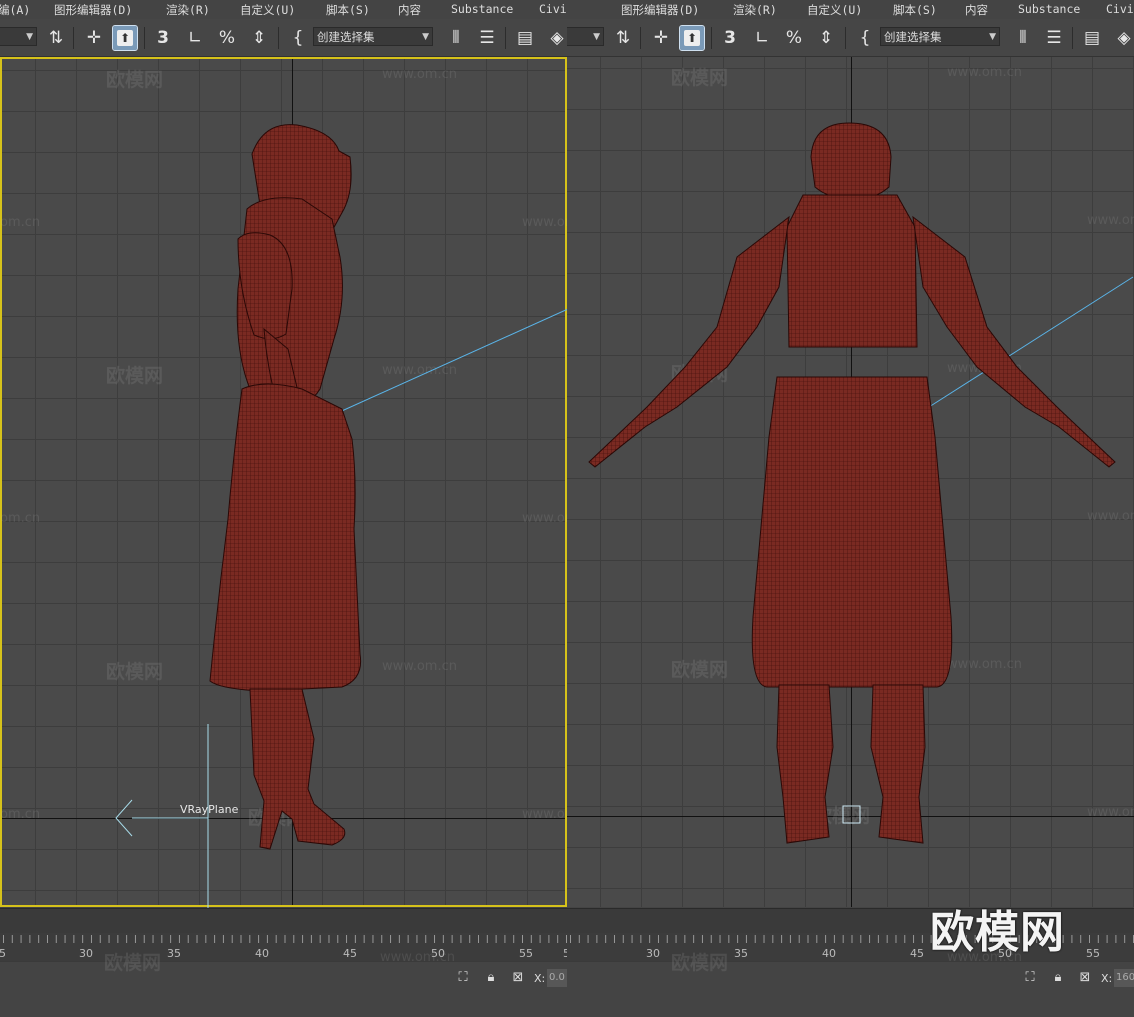 The height and width of the screenshot is (1017, 1134). Describe the element at coordinates (124, 818) in the screenshot. I see `vray-plane-arrow-icon` at that location.